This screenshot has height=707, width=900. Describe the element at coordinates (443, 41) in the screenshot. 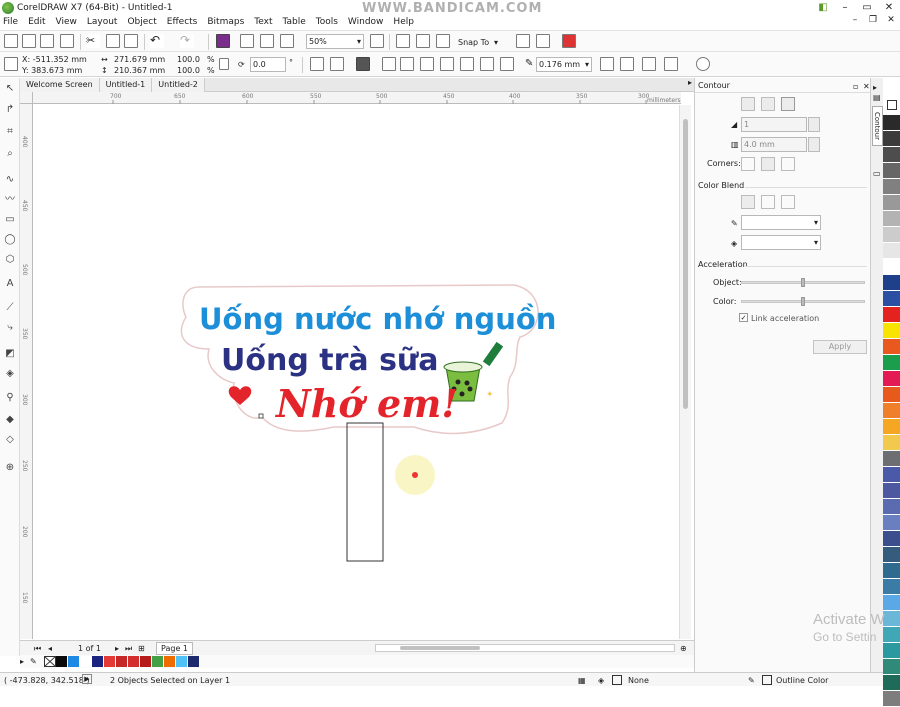

I see `show-guidelines-icon` at that location.